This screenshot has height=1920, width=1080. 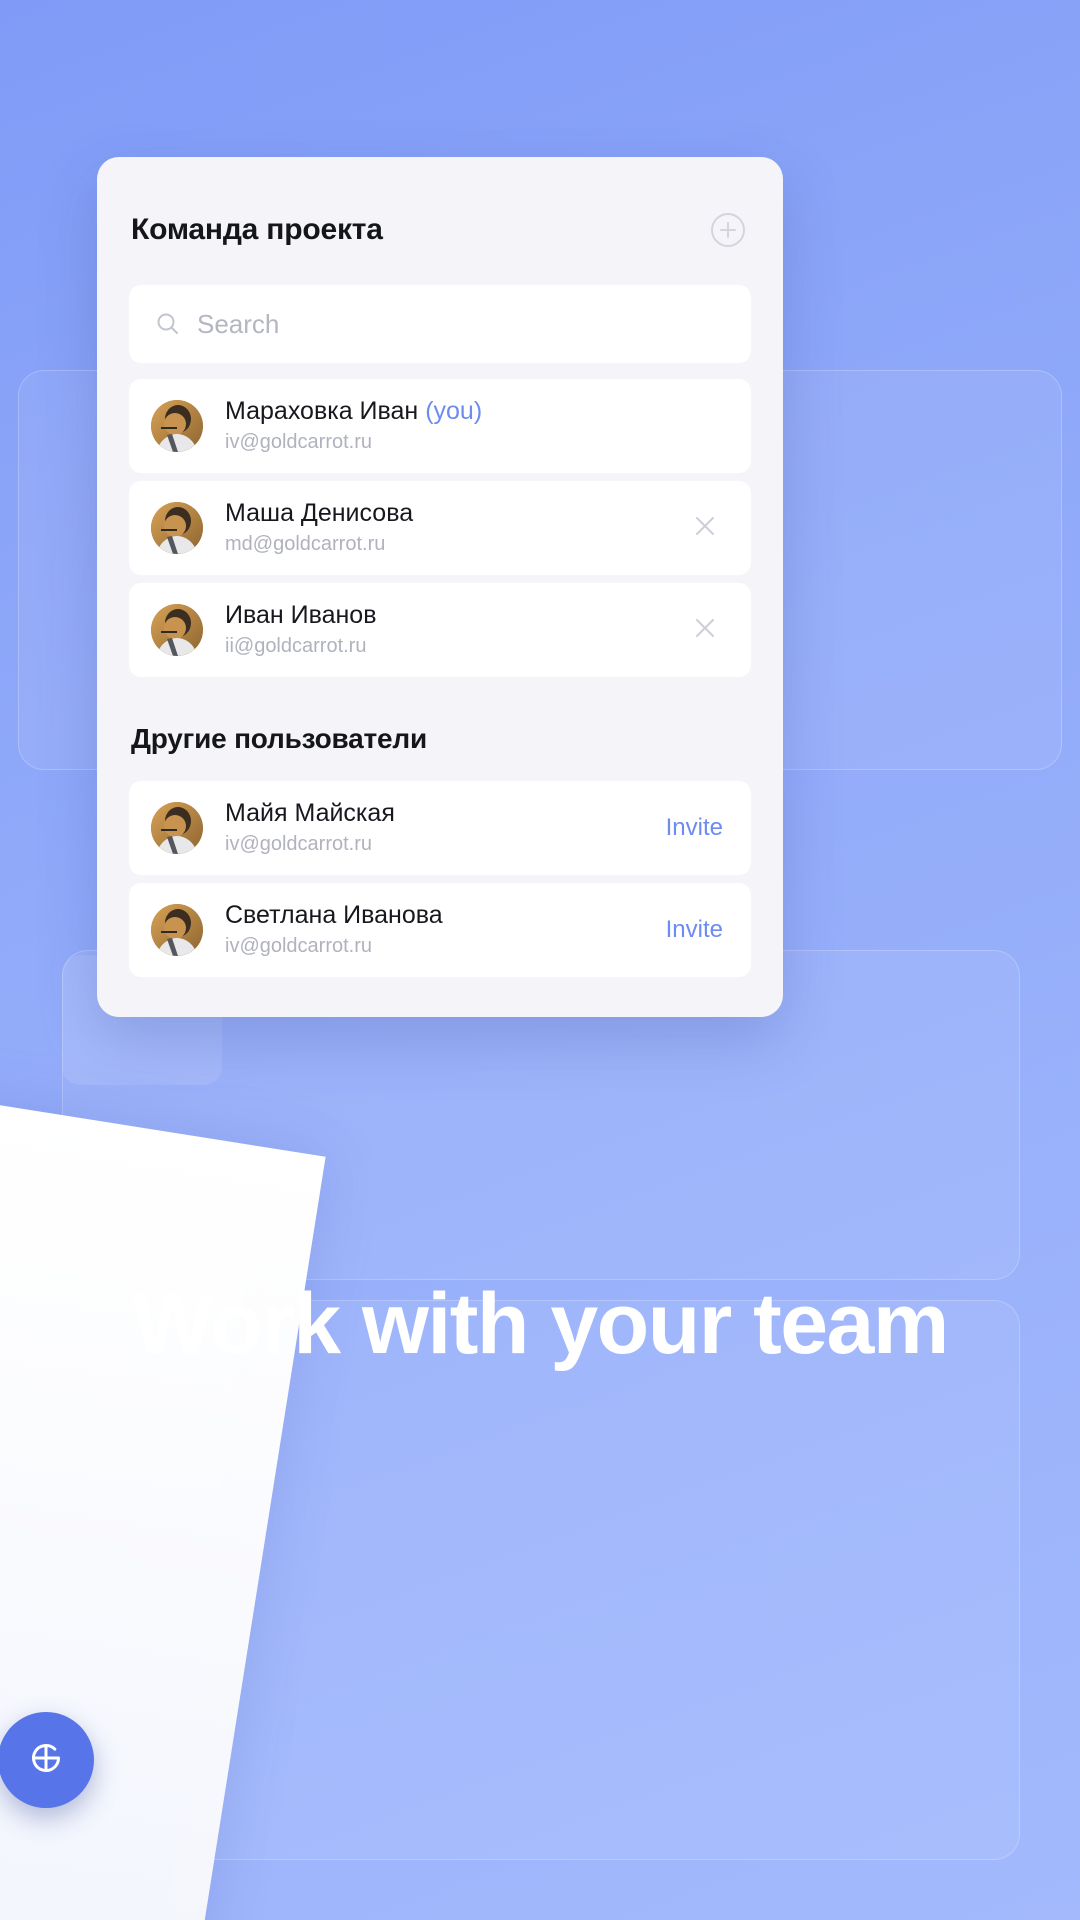 I want to click on table-row: Мараховка Иван (you) iv@goldcarrot.ru, so click(x=440, y=426).